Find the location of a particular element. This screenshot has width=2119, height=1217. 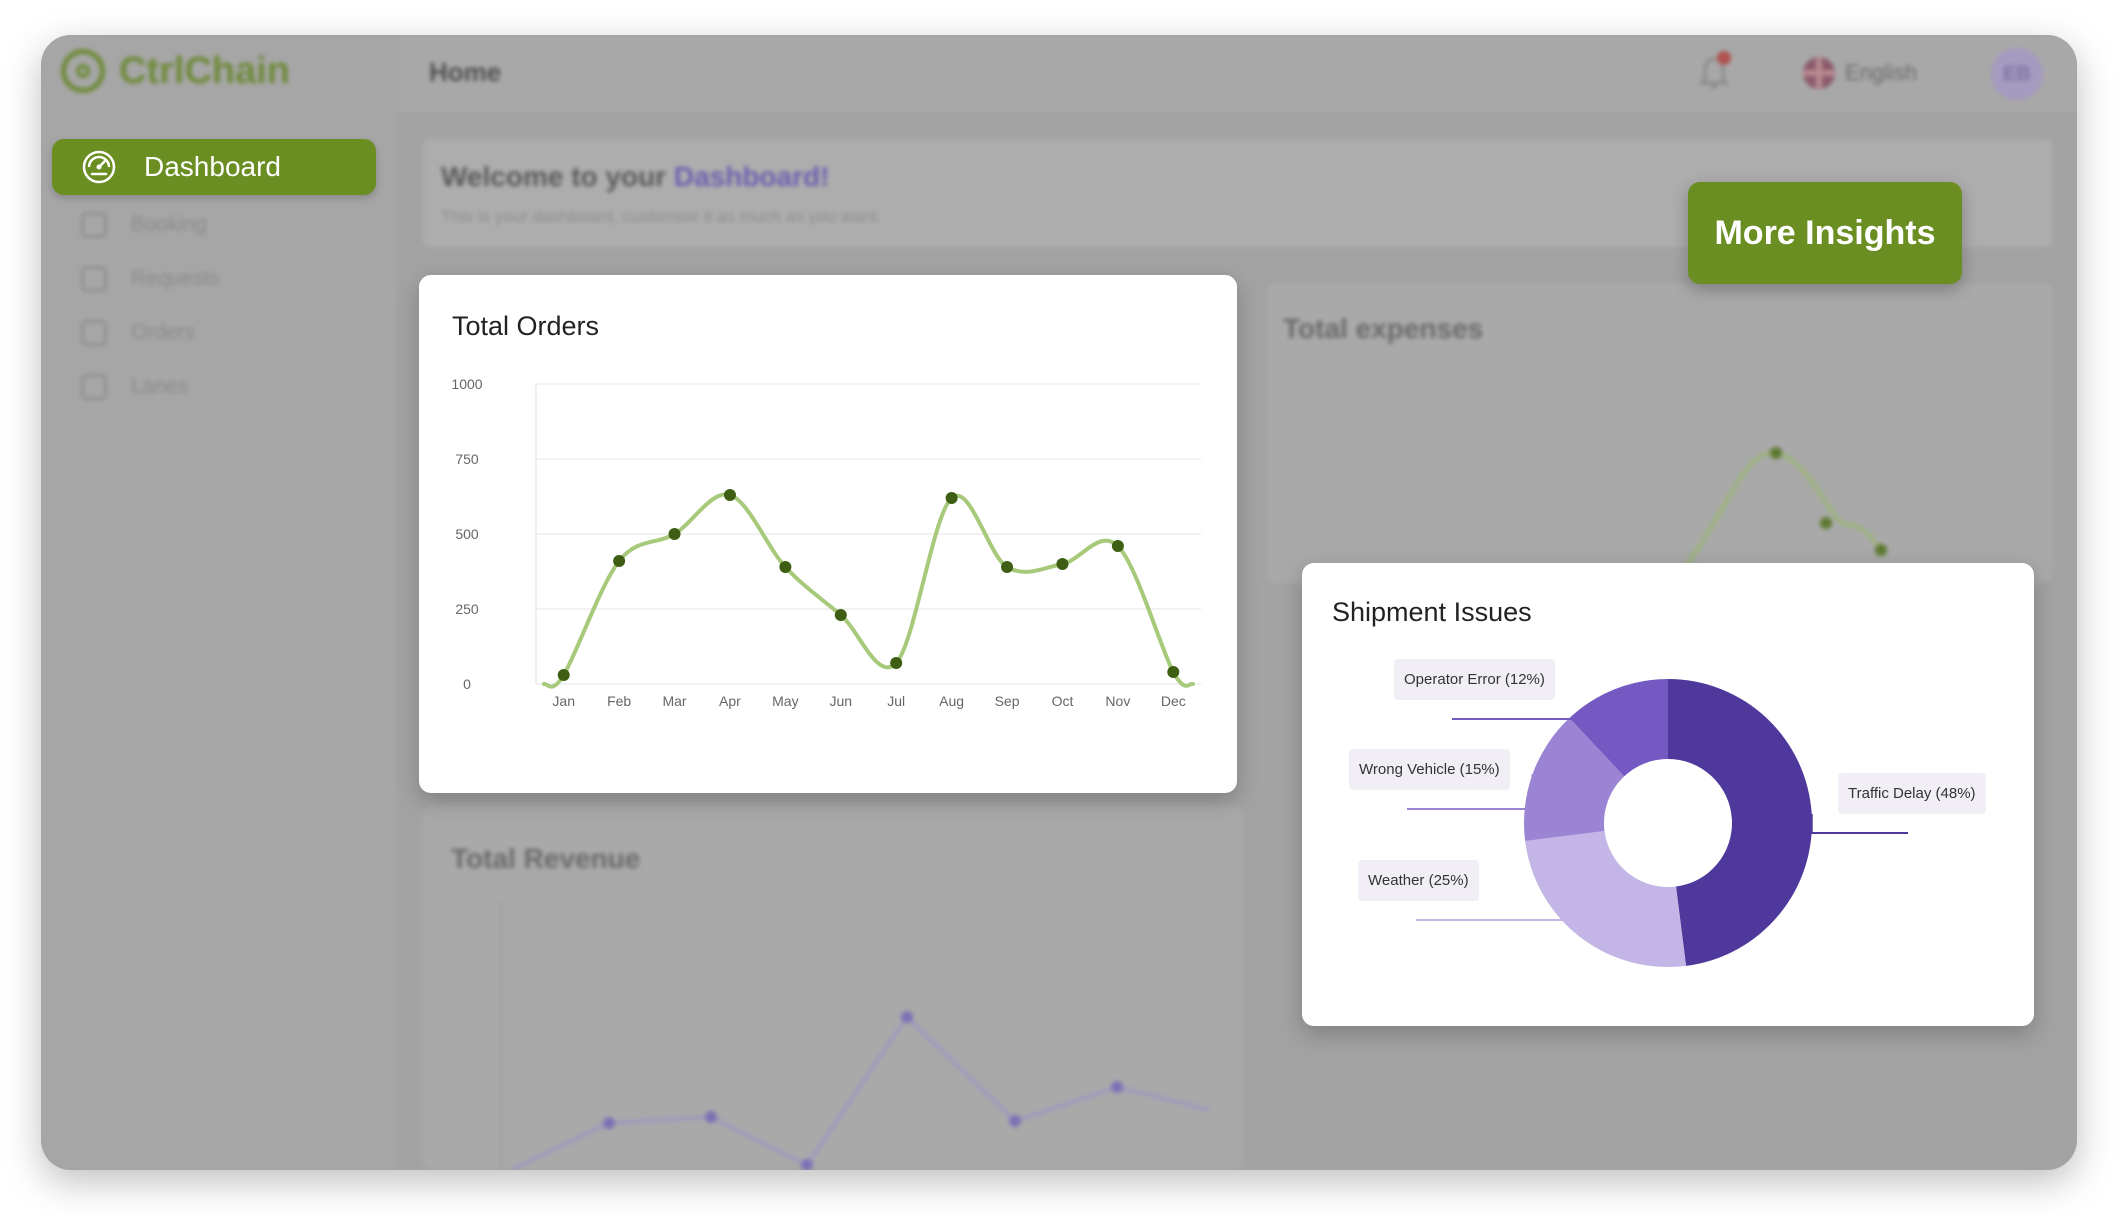

x-tick-label: Jan is located at coordinates (563, 701).